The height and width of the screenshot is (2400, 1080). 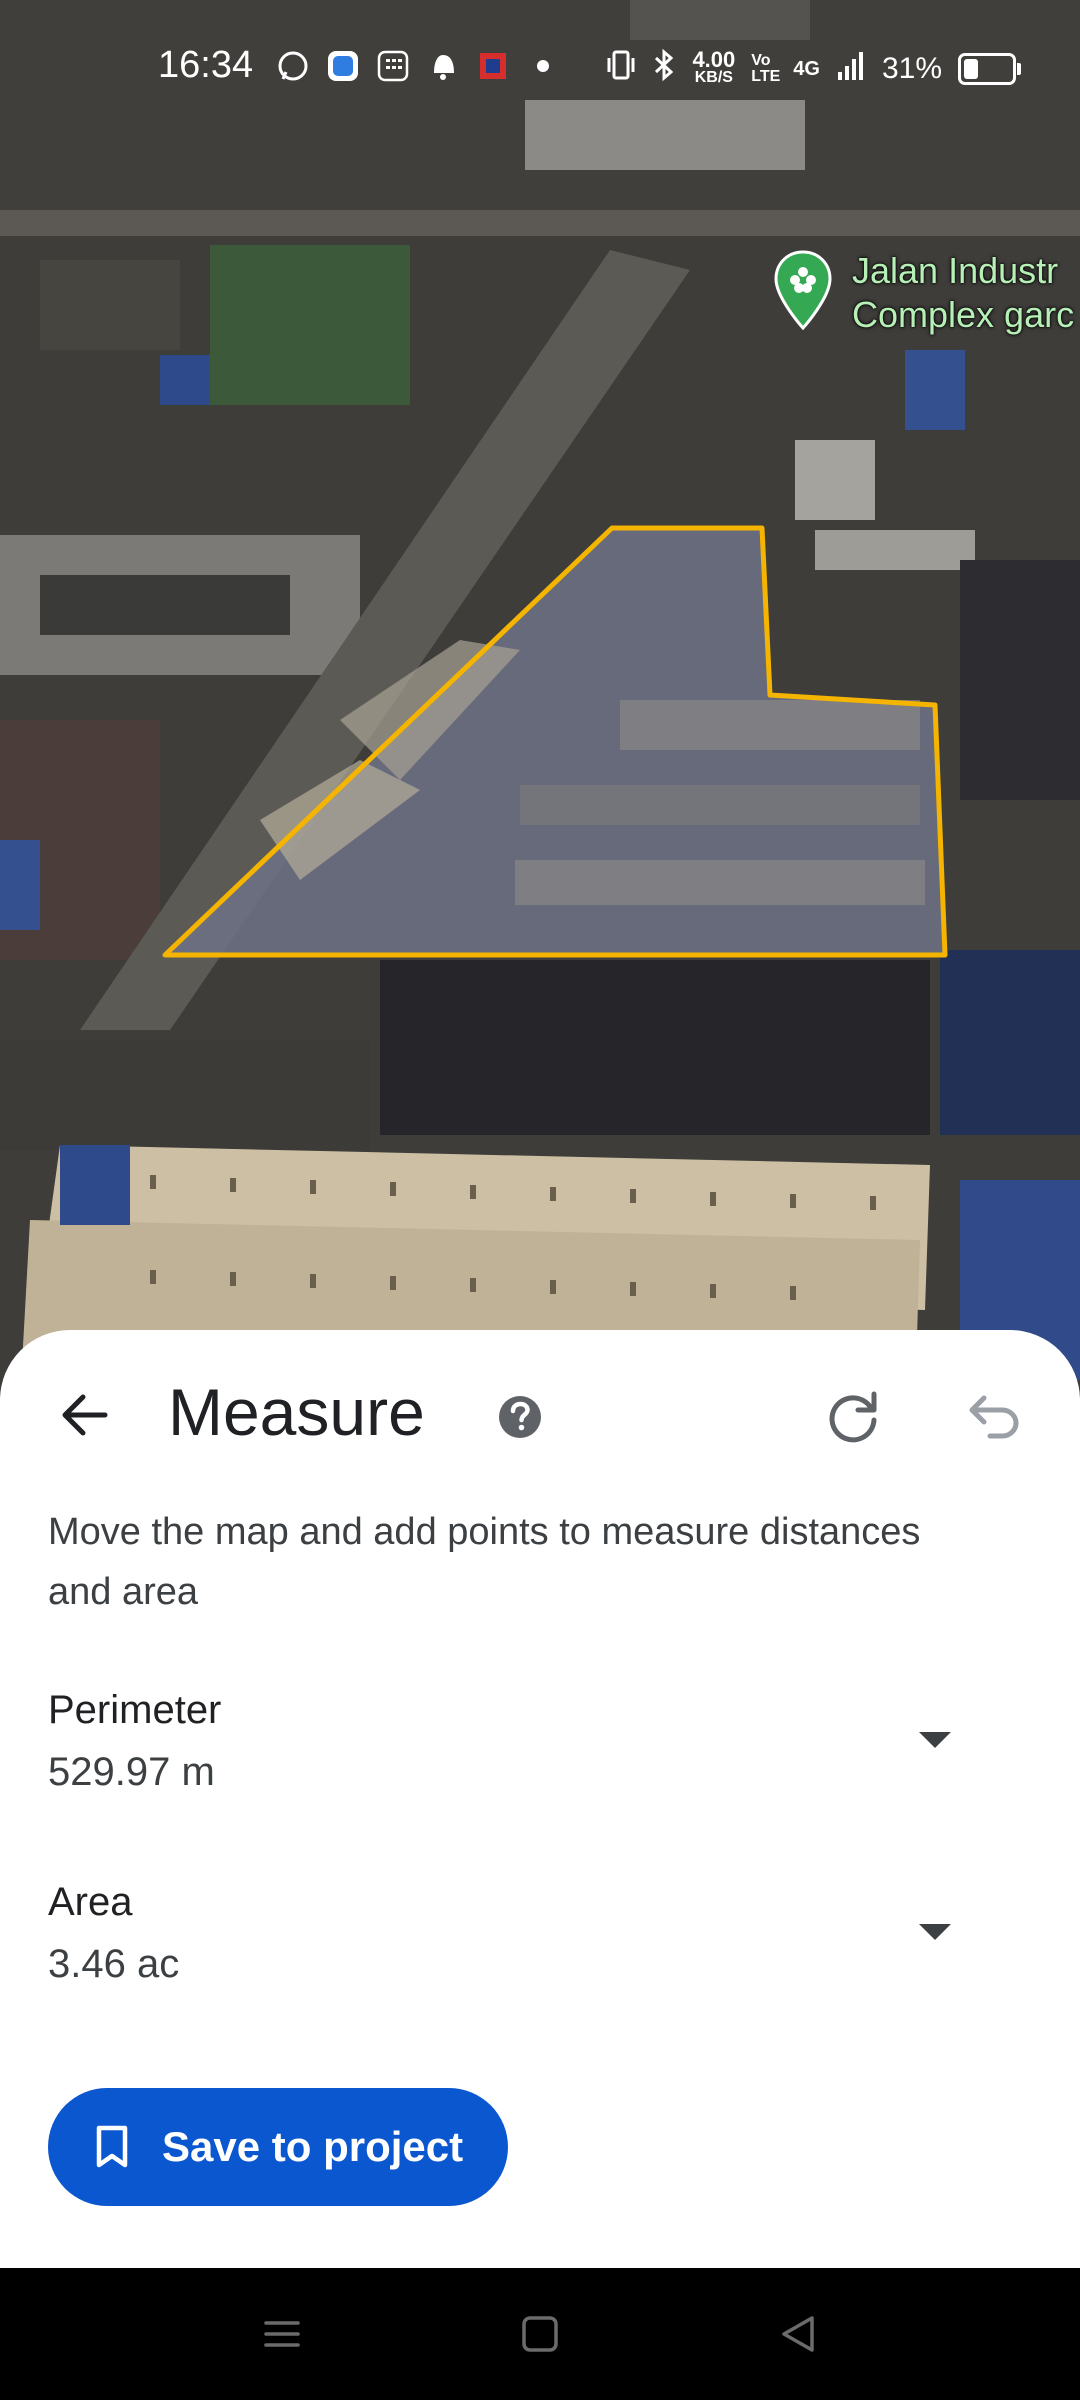 I want to click on back-button, so click(x=85, y=1415).